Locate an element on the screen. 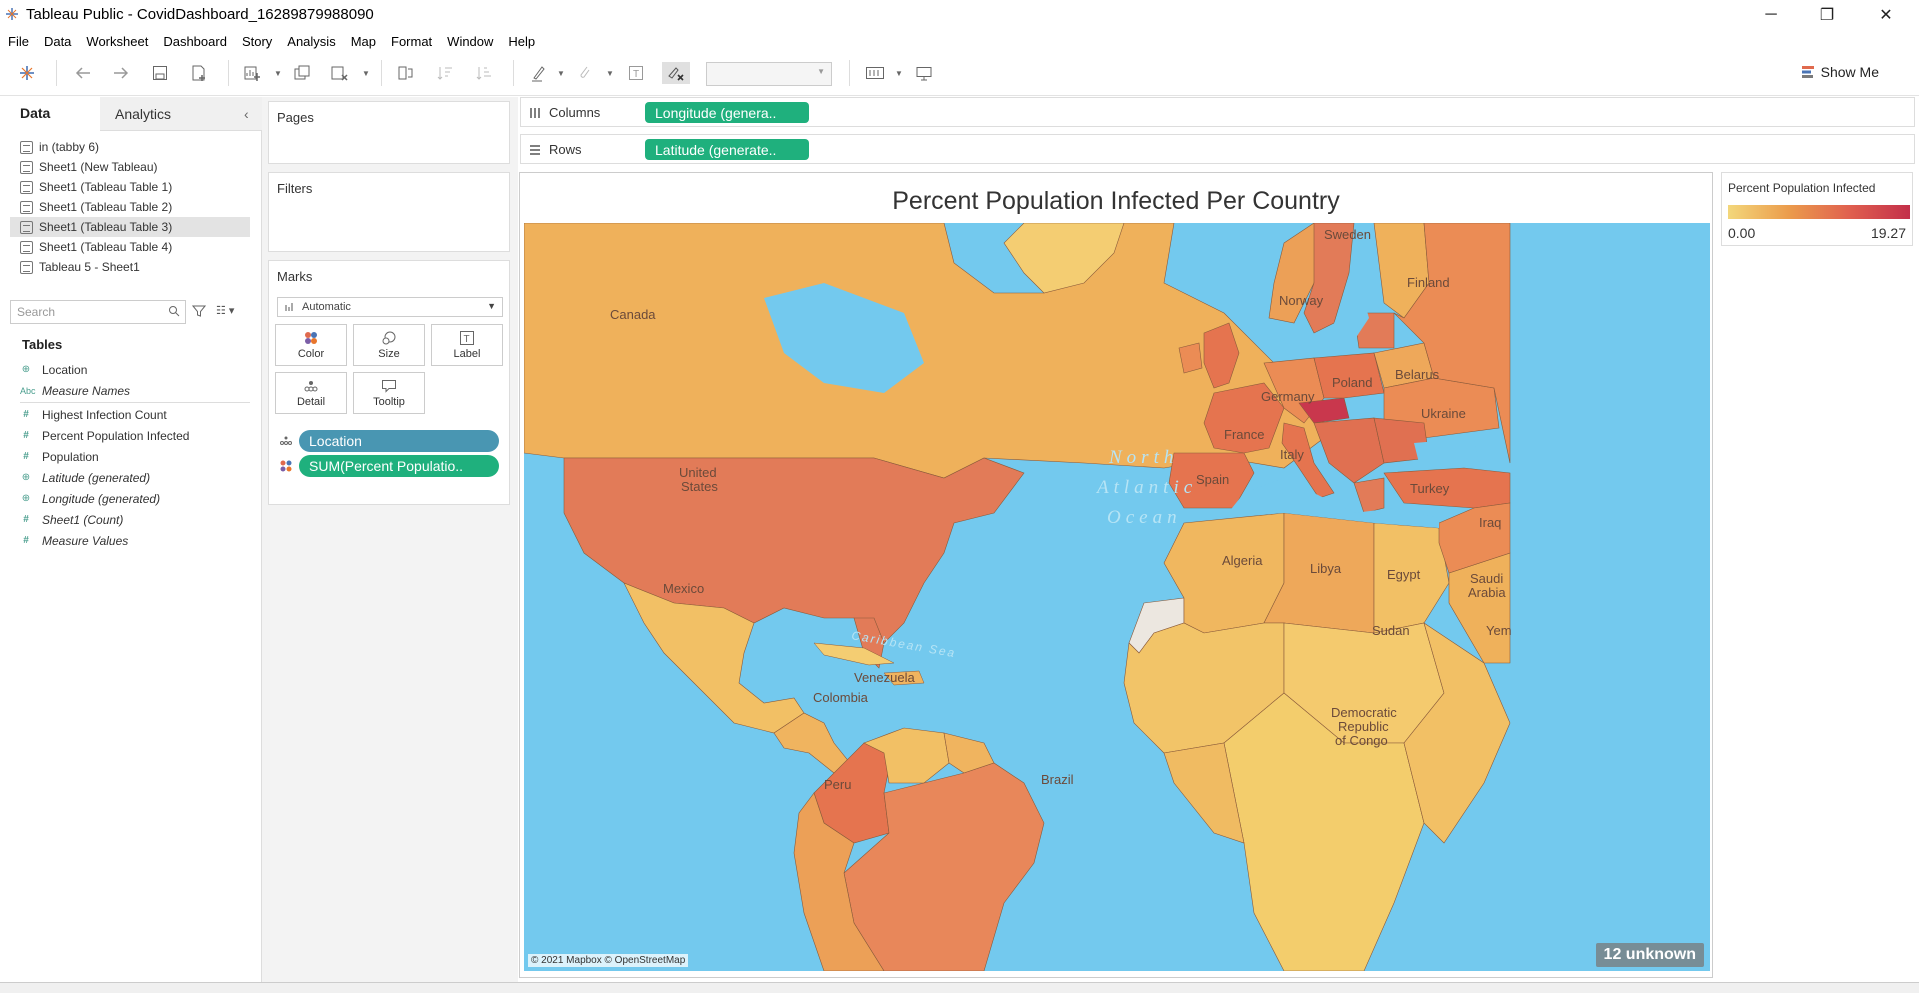 Image resolution: width=1919 pixels, height=993 pixels. tab-data: Data is located at coordinates (50, 114).